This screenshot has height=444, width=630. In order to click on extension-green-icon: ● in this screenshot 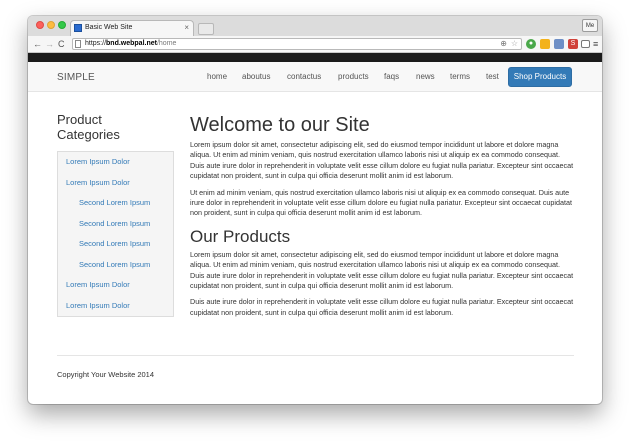, I will do `click(531, 44)`.